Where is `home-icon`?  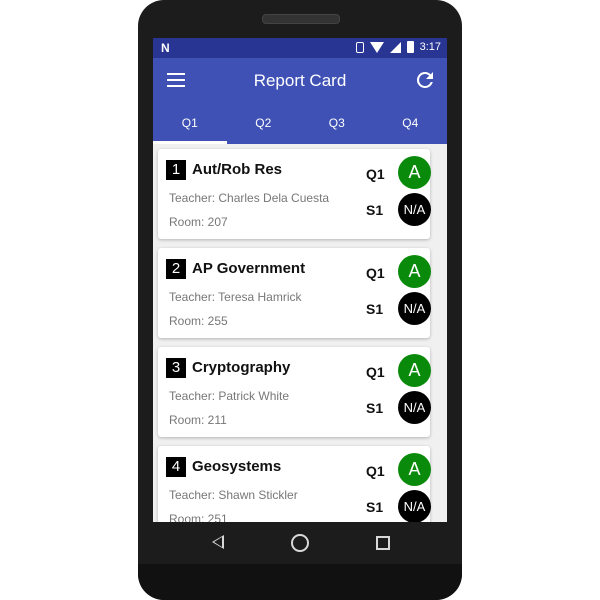 home-icon is located at coordinates (300, 543).